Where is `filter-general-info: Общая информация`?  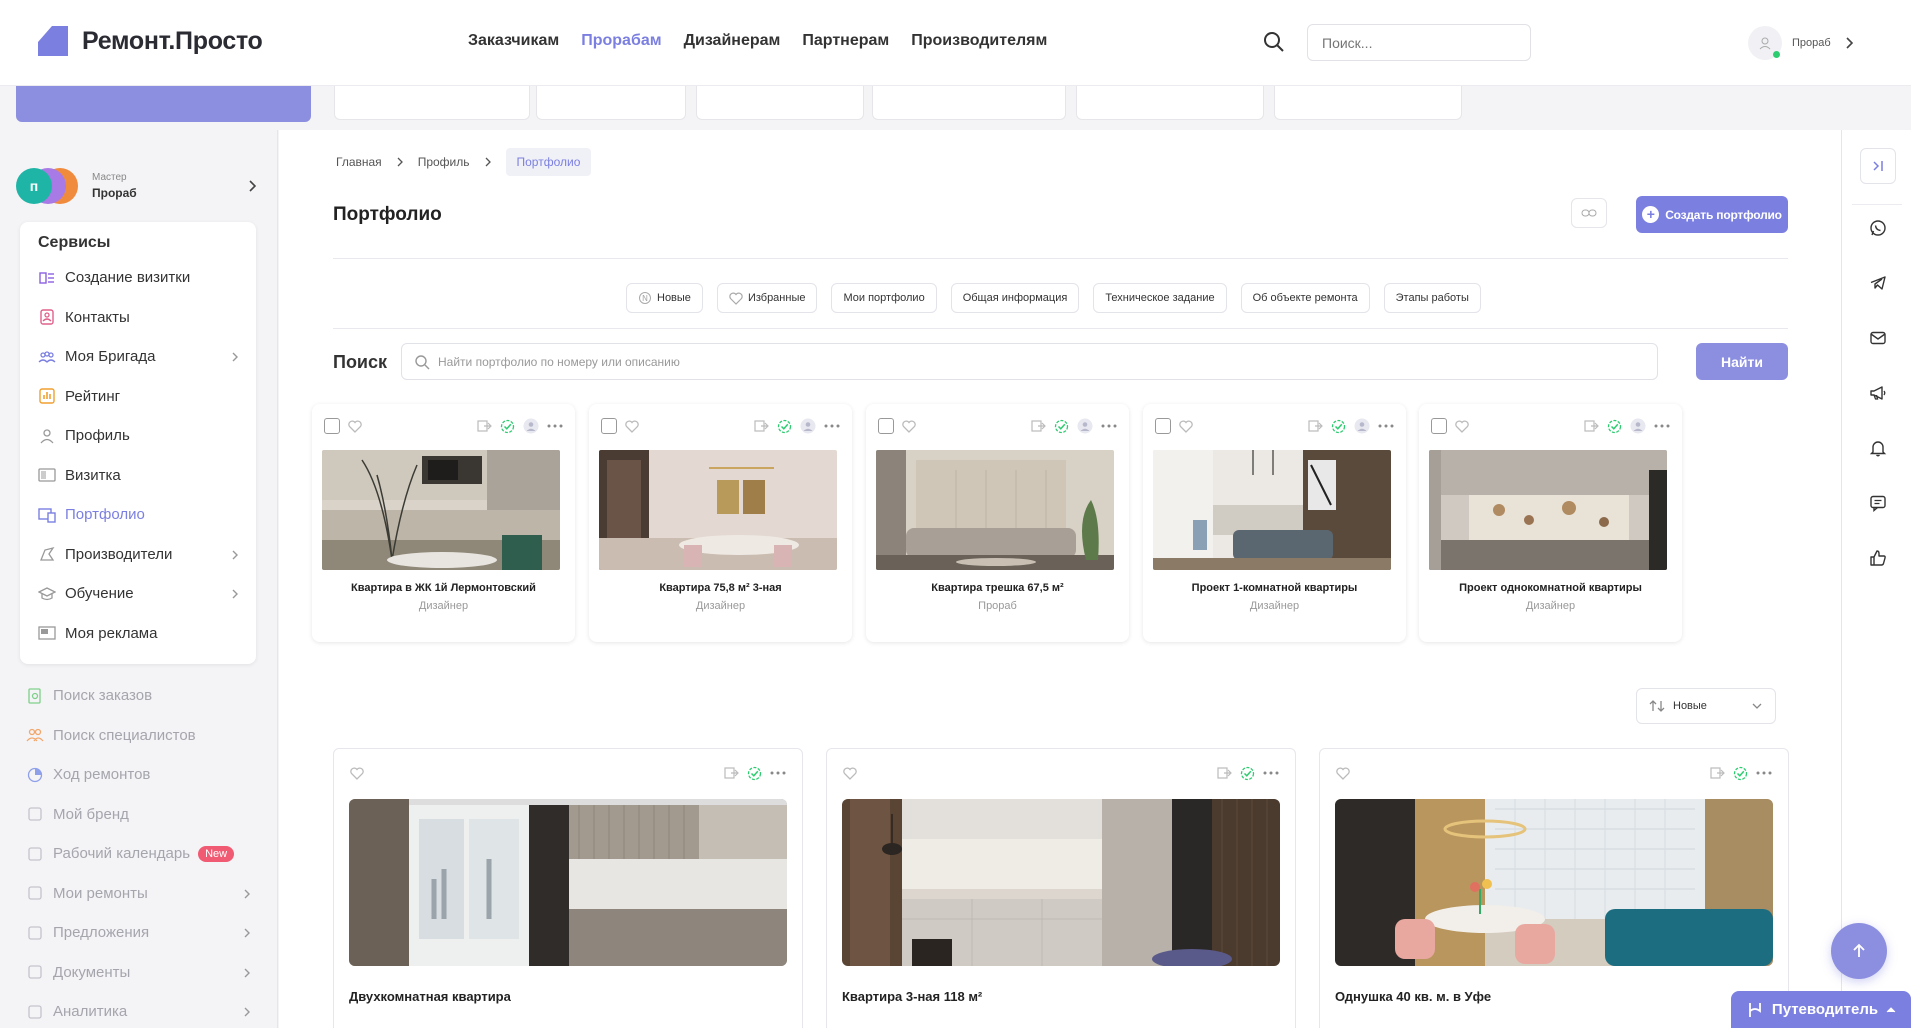
filter-general-info: Общая информация is located at coordinates (1015, 298).